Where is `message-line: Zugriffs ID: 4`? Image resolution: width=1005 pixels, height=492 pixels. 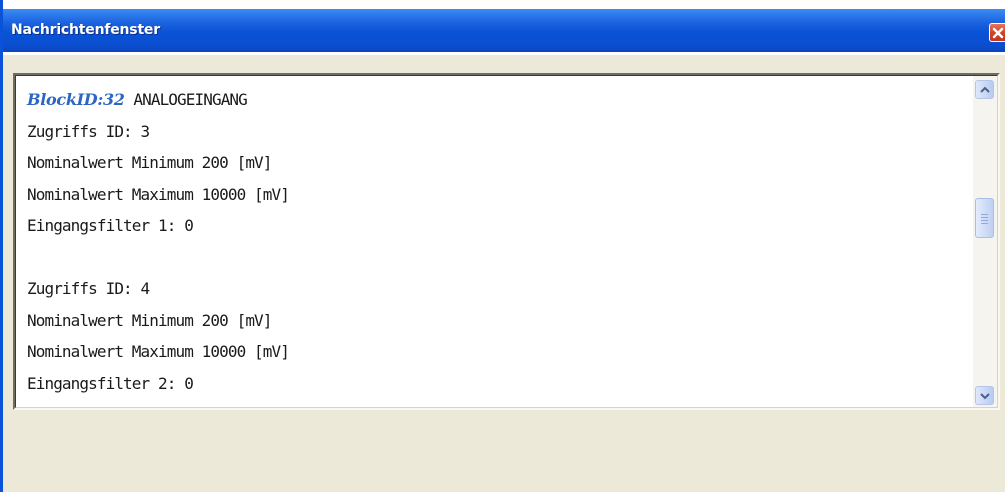 message-line: Zugriffs ID: 4 is located at coordinates (88, 288).